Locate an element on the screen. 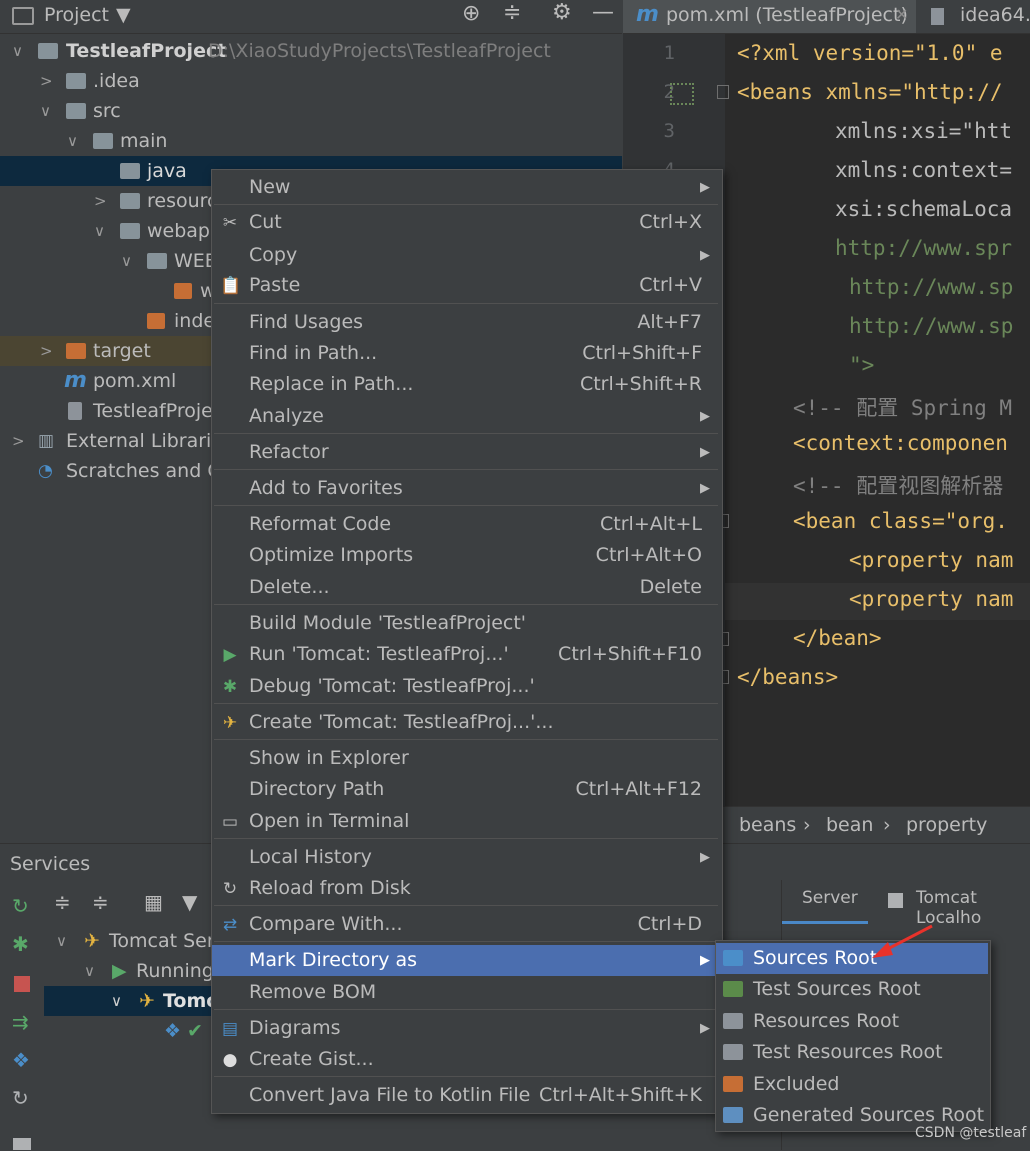 This screenshot has width=1030, height=1151. code-line: <beans xmlns="http:// is located at coordinates (870, 92).